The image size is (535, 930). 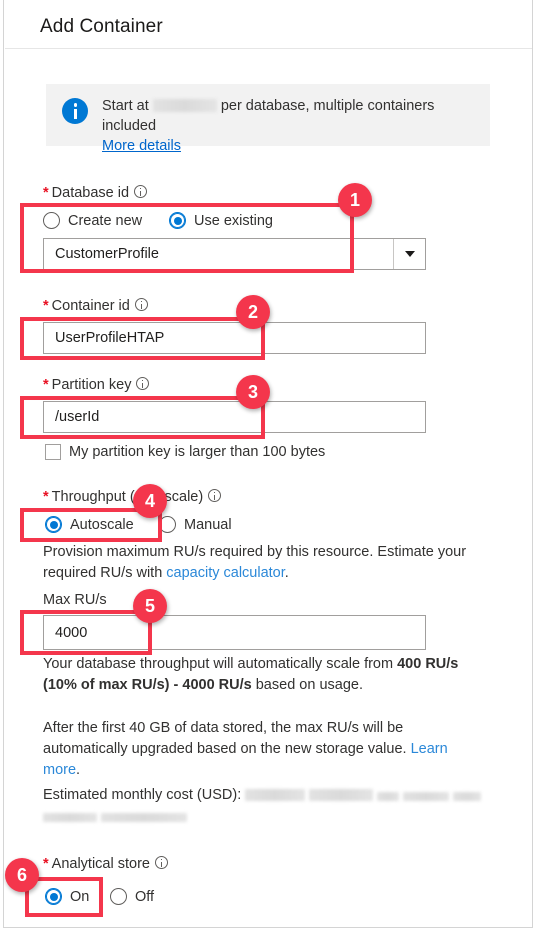 What do you see at coordinates (80, 896) in the screenshot?
I see `radio-label: On` at bounding box center [80, 896].